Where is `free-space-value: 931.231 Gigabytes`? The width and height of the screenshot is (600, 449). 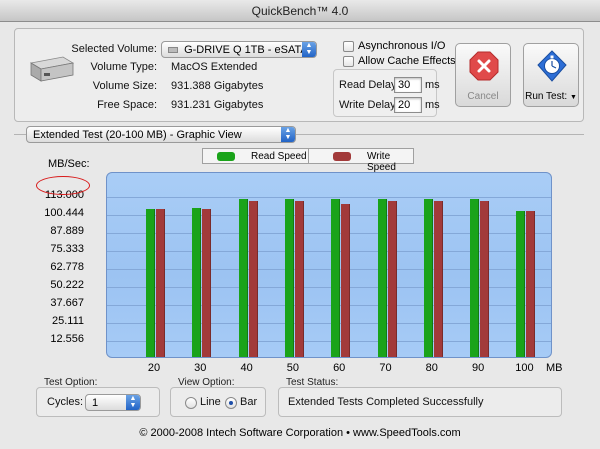 free-space-value: 931.231 Gigabytes is located at coordinates (217, 105).